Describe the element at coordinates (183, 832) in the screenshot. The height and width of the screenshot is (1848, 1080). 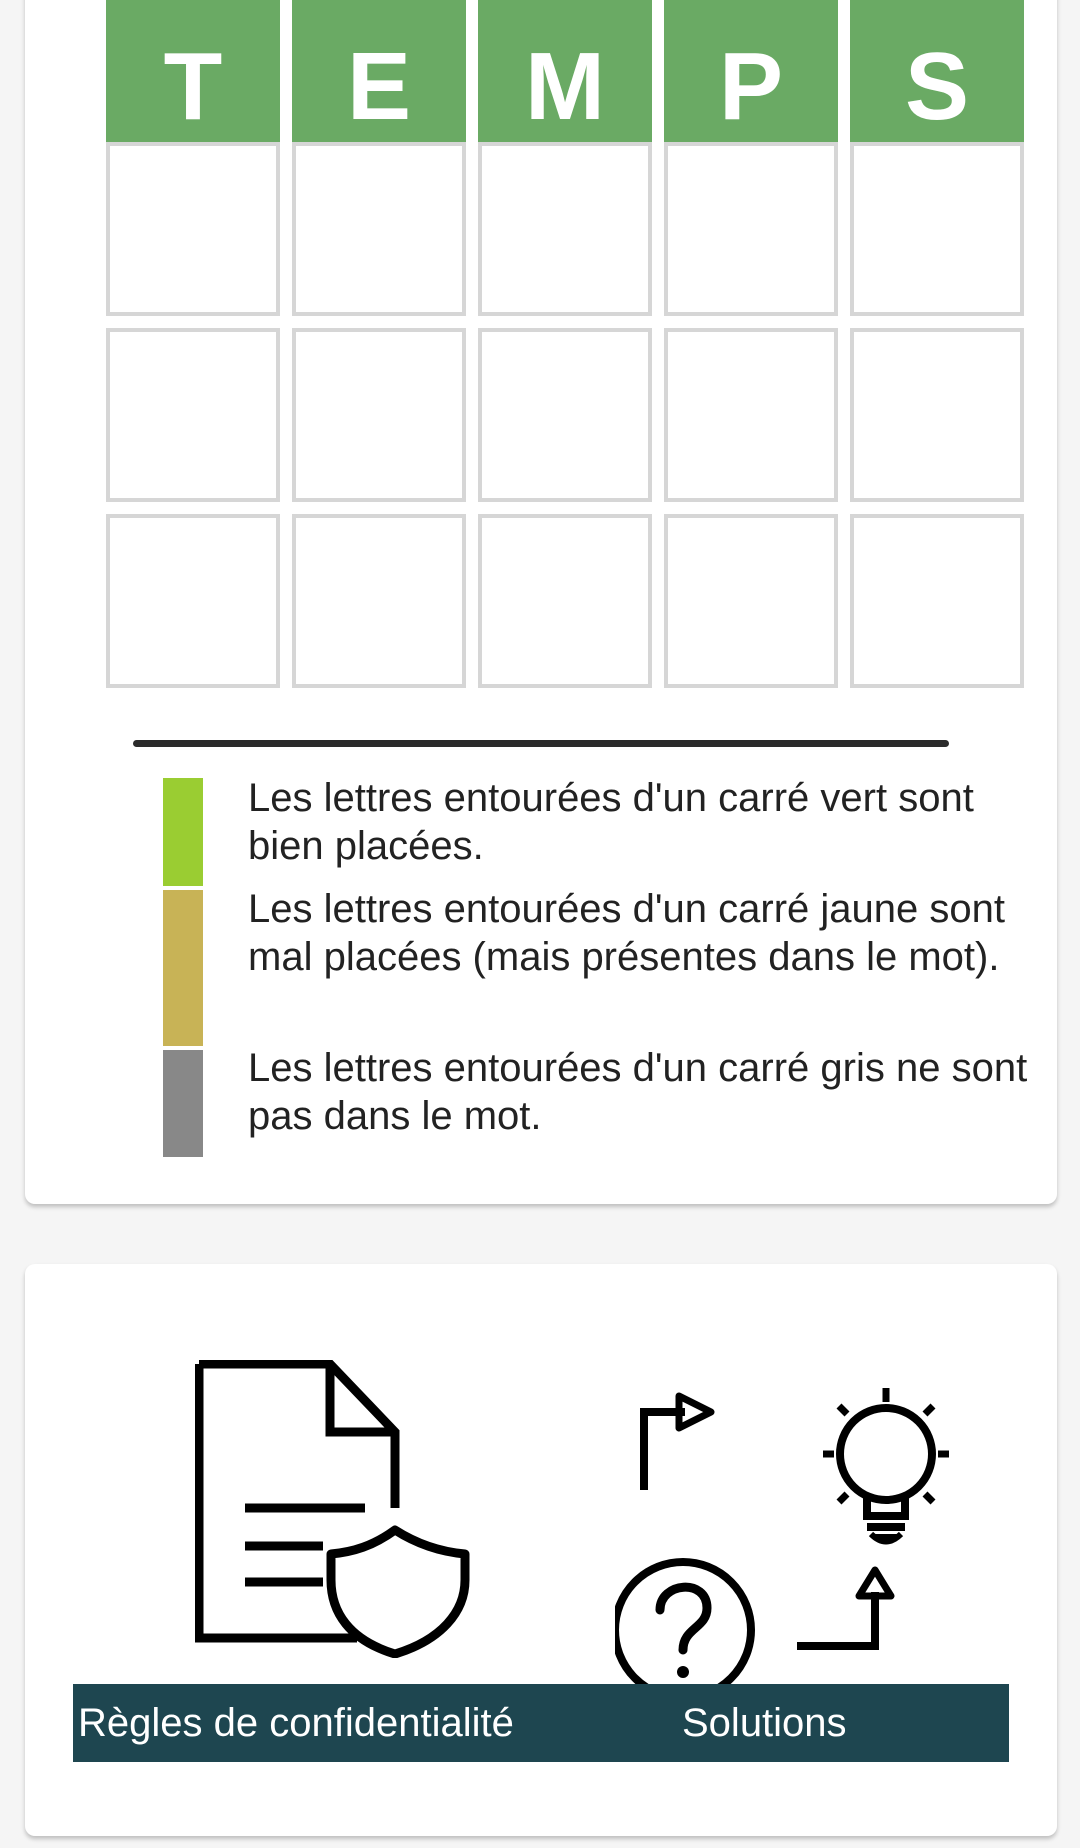
I see `legend-swatch-green` at that location.